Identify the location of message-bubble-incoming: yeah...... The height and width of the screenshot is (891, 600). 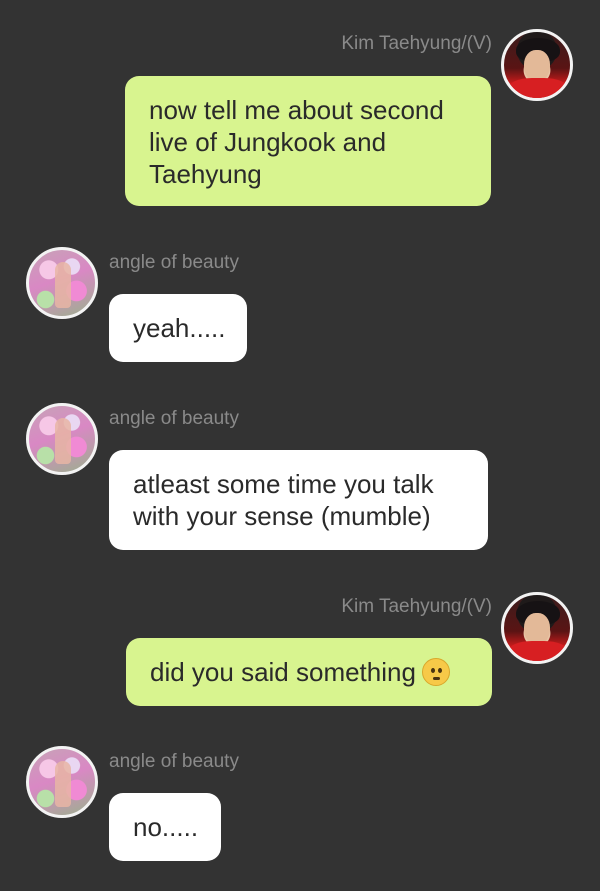
(178, 328).